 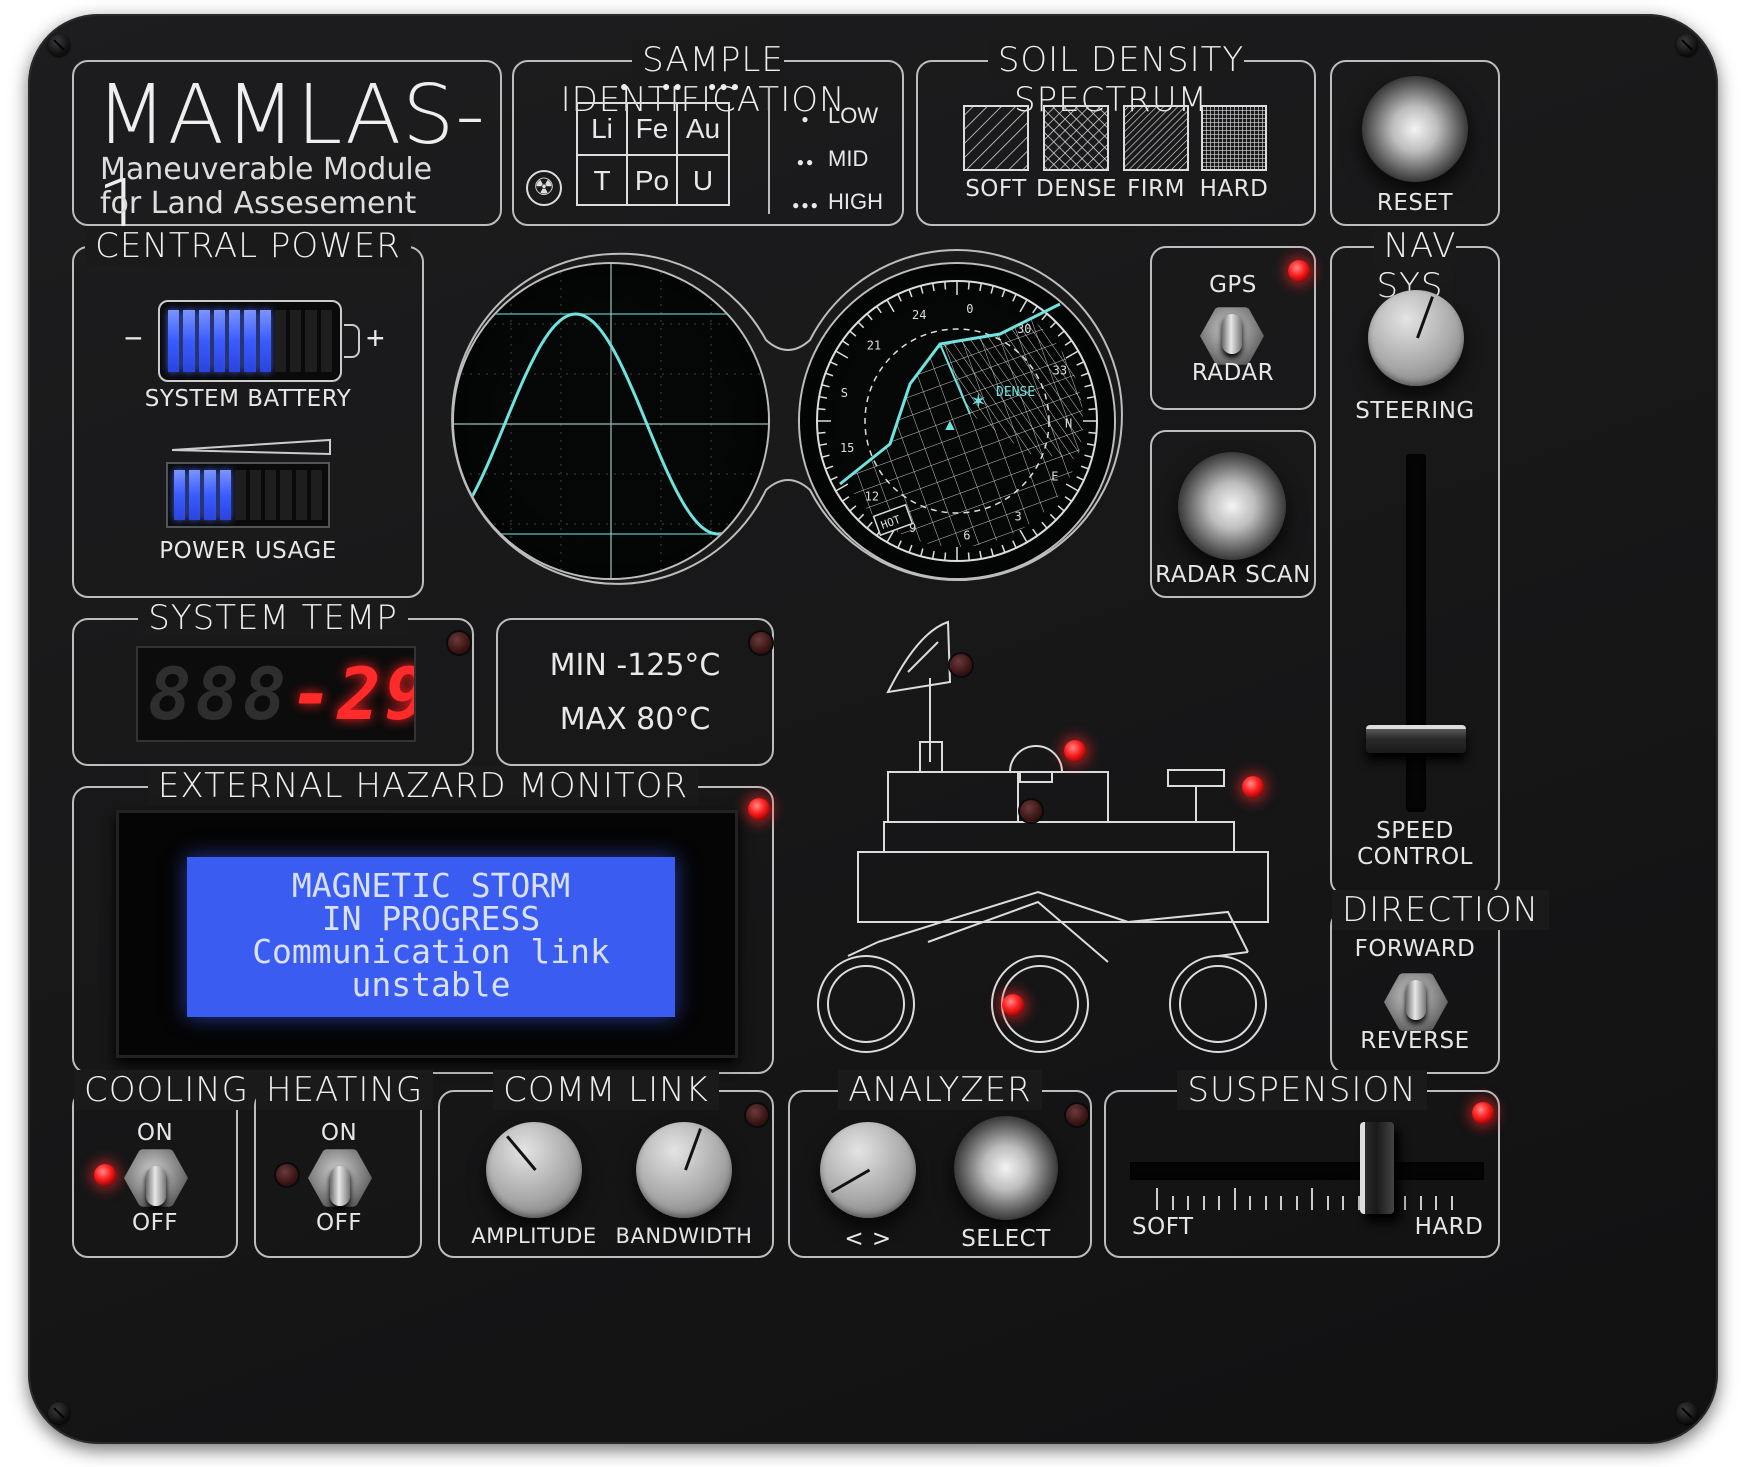 What do you see at coordinates (950, 425) in the screenshot?
I see `rover-position-icon: ▲` at bounding box center [950, 425].